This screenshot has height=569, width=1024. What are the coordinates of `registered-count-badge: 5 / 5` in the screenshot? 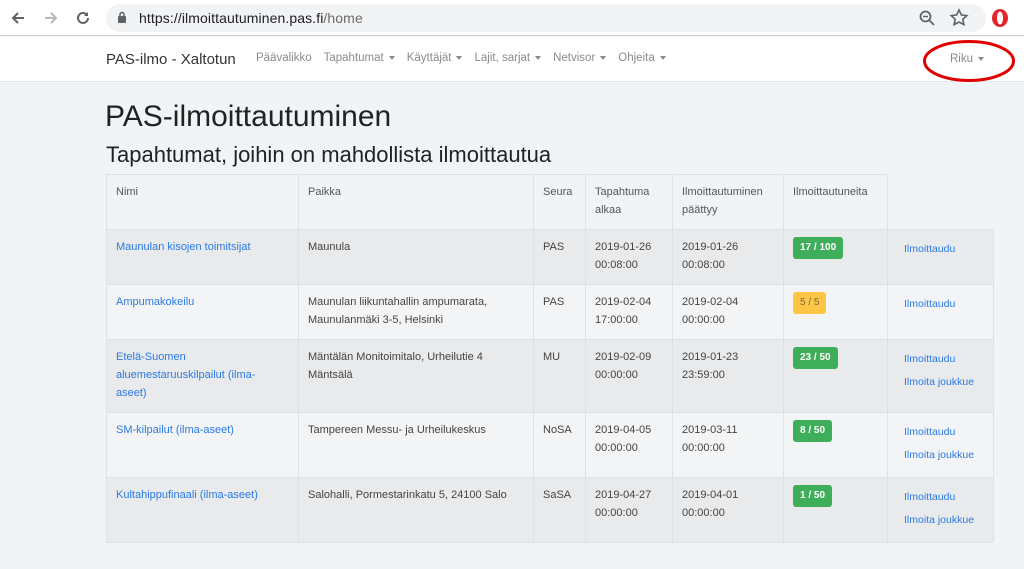 It's located at (810, 303).